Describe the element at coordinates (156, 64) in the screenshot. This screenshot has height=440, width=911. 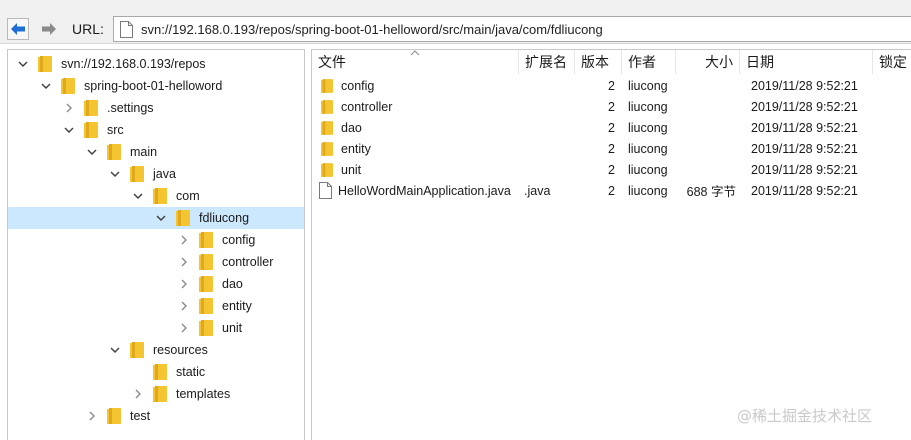
I see `tree-item-svn-192-168-0-193-repos: svn://192.168.0.193/repos` at that location.